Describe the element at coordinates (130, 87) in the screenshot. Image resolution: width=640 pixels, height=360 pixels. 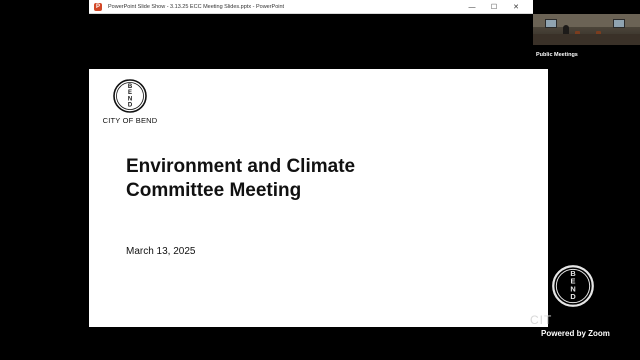
I see `svg-text: B` at that location.